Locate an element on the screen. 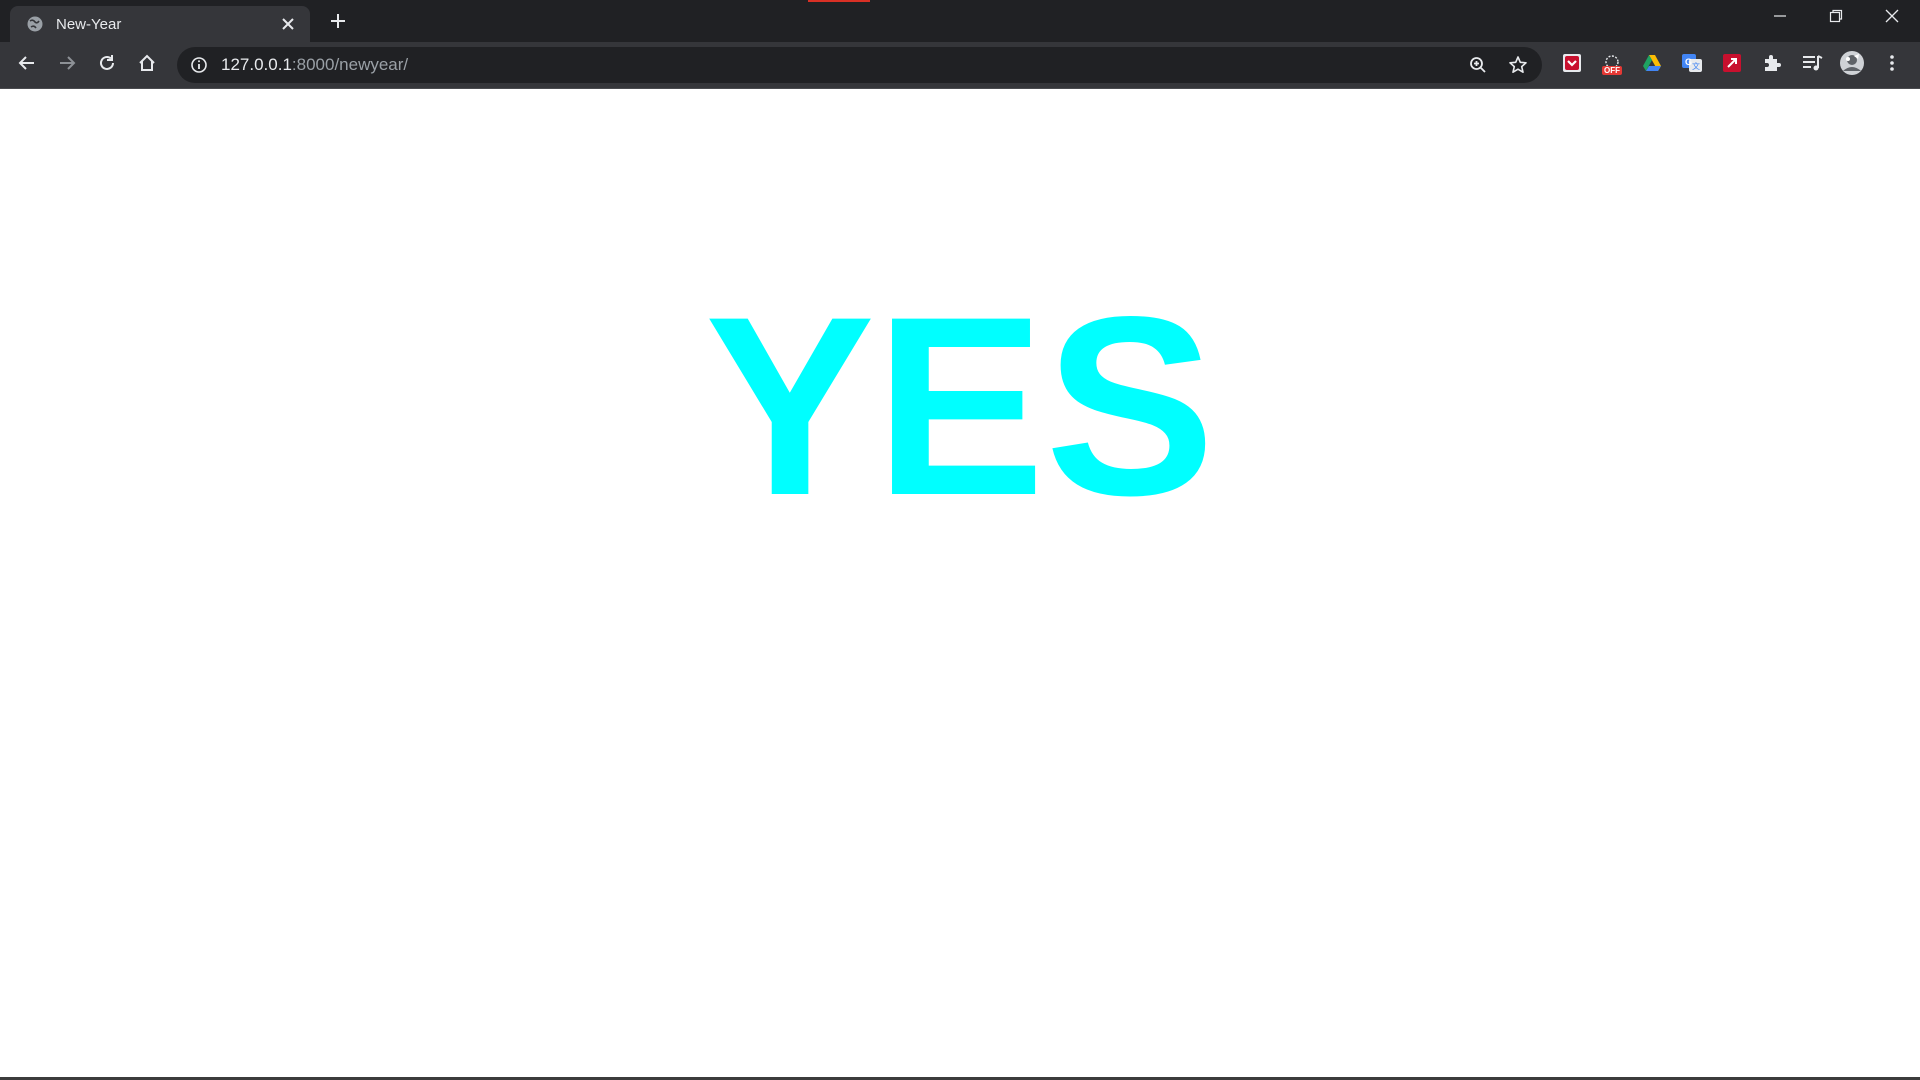 This screenshot has height=1080, width=1920. arrow-left-icon is located at coordinates (27, 65).